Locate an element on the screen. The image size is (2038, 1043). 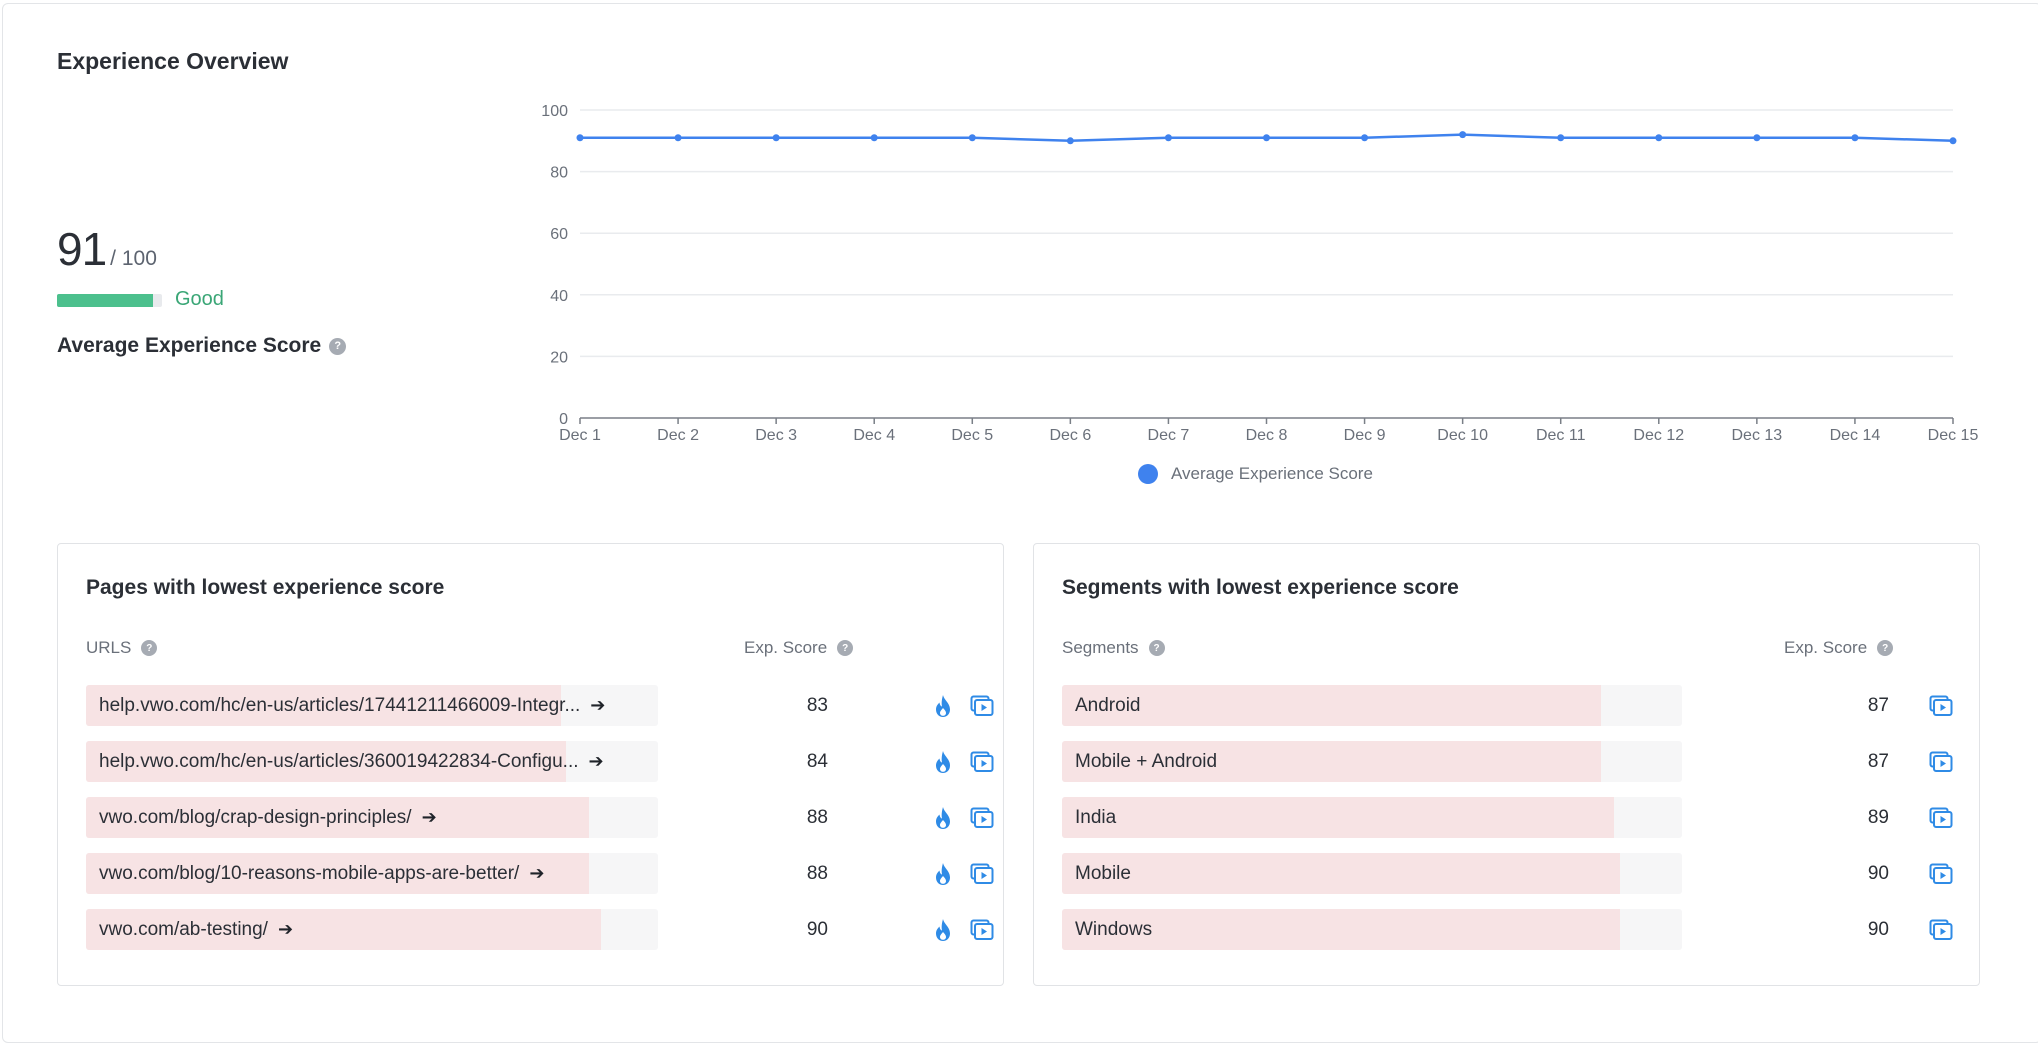
segment-name: Mobile + Android is located at coordinates (1146, 761).